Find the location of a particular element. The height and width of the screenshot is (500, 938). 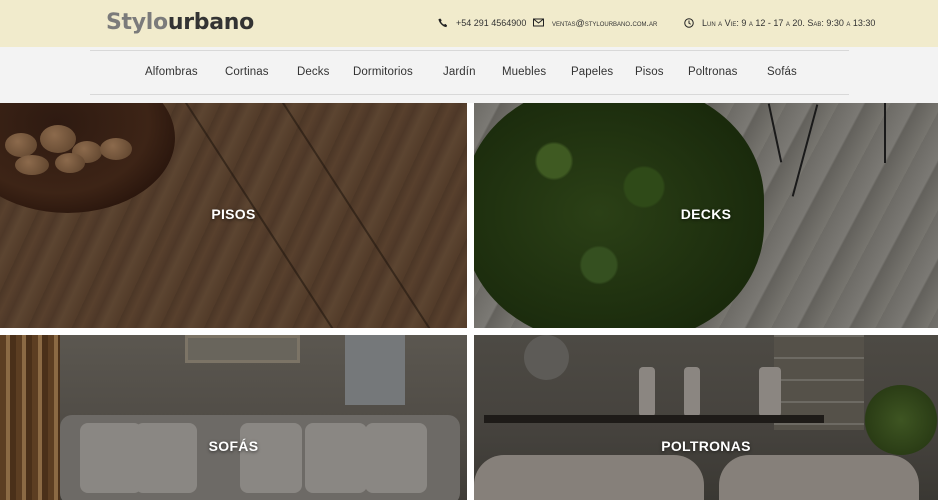

nav-item-jardin: Jardín is located at coordinates (459, 72).